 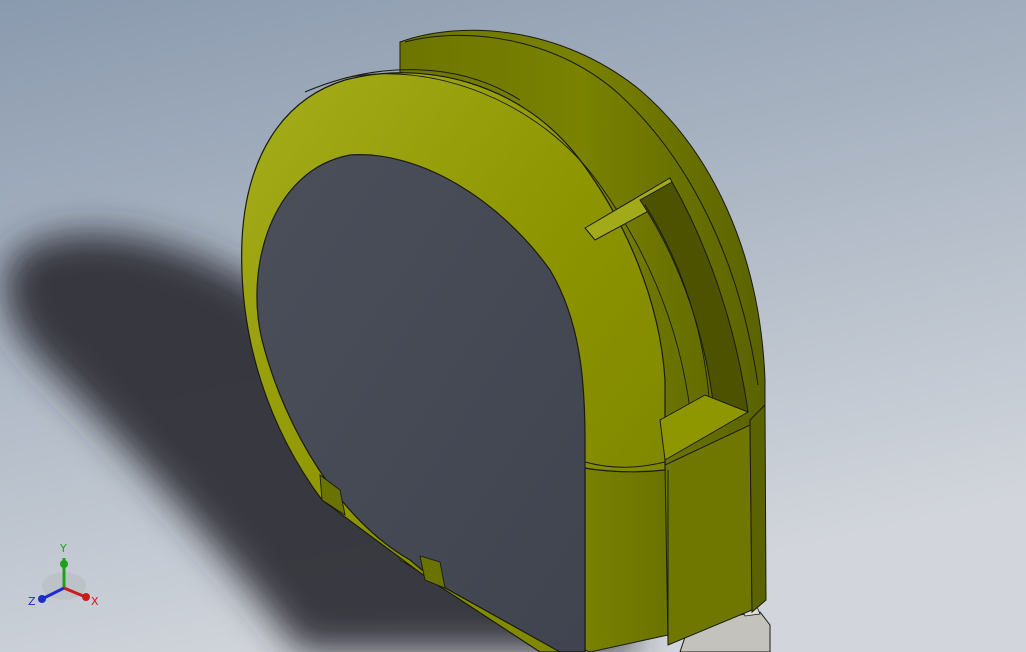 I want to click on triad-z-label: Z, so click(x=32, y=601).